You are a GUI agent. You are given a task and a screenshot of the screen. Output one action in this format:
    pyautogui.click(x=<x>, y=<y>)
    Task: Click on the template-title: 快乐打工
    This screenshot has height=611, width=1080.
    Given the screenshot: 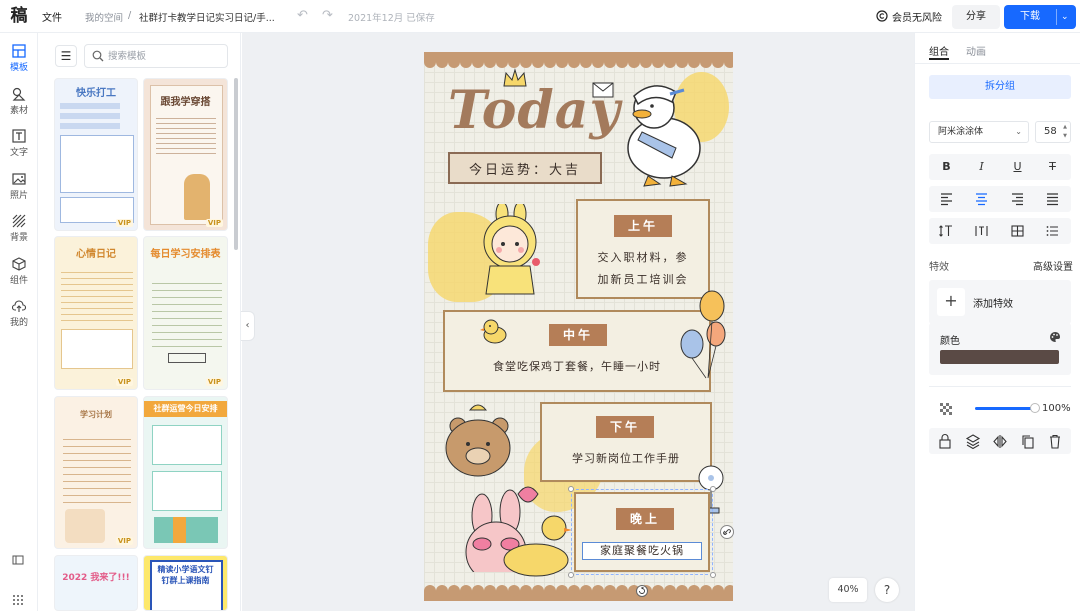 What is the action you would take?
    pyautogui.click(x=96, y=93)
    